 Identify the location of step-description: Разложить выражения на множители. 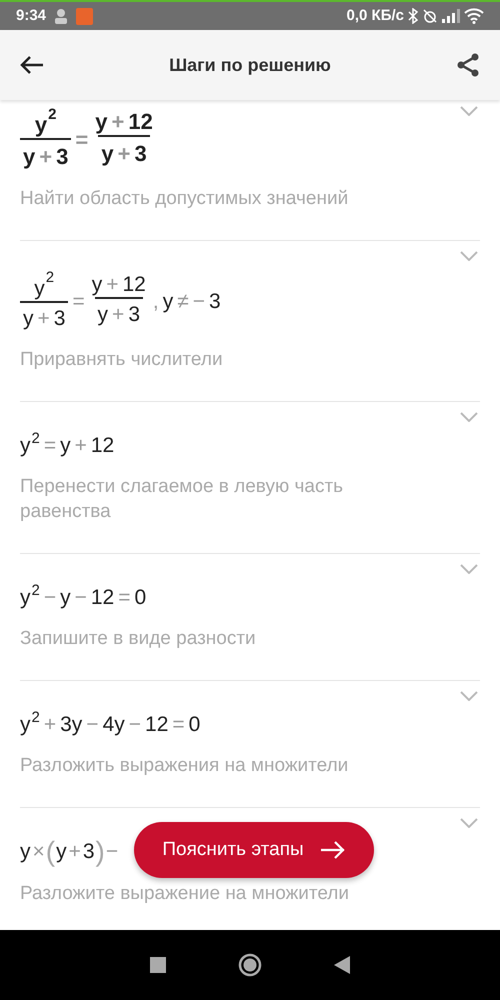
(185, 766).